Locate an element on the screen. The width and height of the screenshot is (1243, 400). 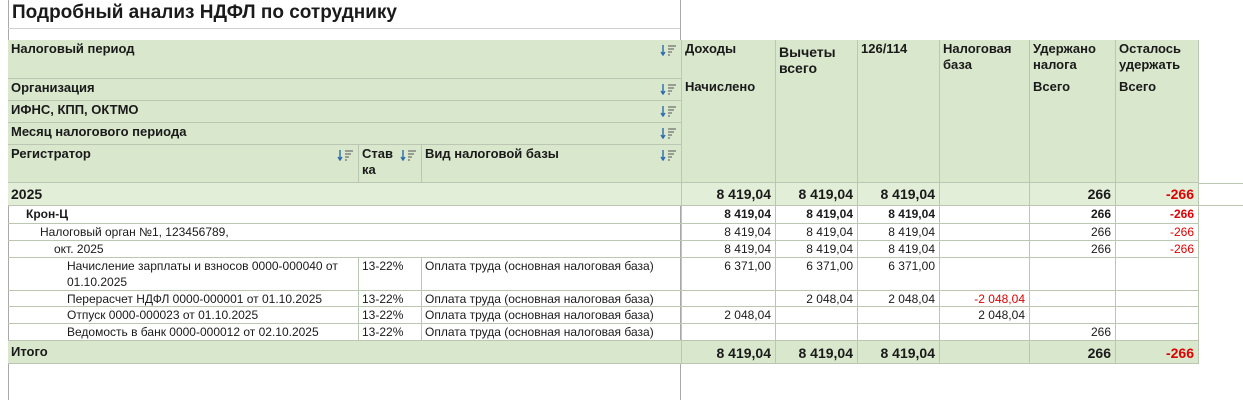
total-income: 8 419,04 is located at coordinates (729, 352).